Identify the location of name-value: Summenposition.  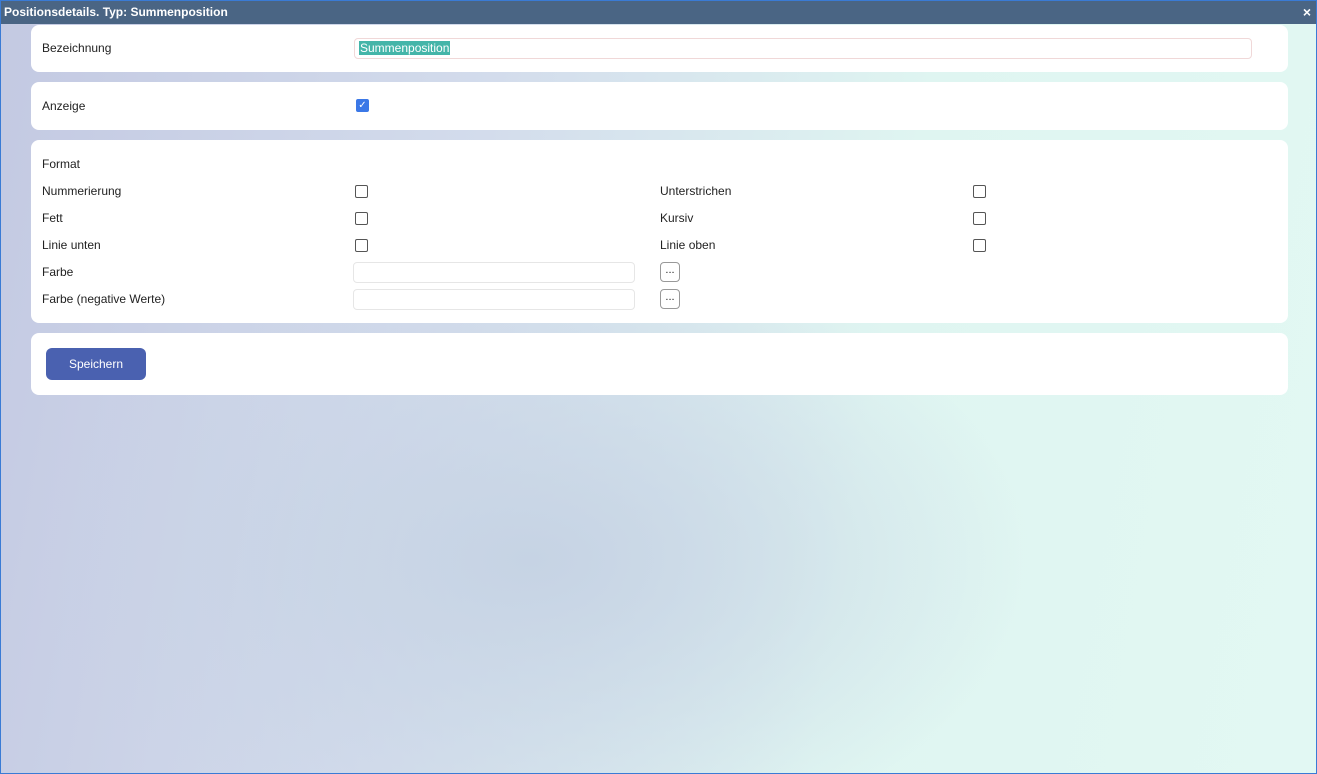
(405, 48).